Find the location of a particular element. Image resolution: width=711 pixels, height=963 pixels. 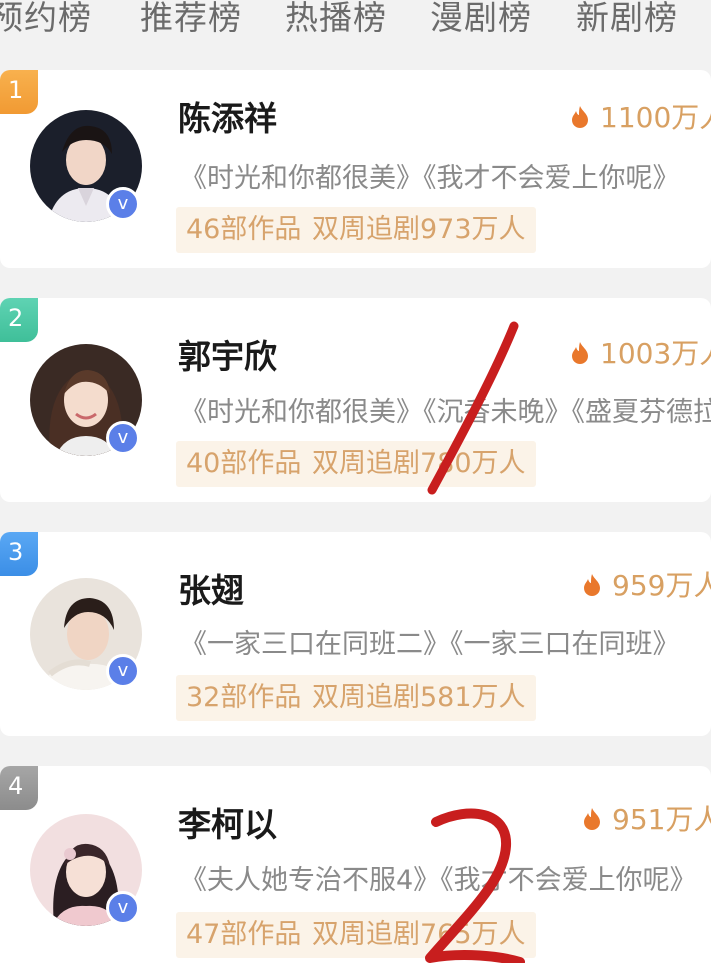

works-list: 《夫人她专治不服4》《我才不会爱上你呢》 is located at coordinates (438, 880).